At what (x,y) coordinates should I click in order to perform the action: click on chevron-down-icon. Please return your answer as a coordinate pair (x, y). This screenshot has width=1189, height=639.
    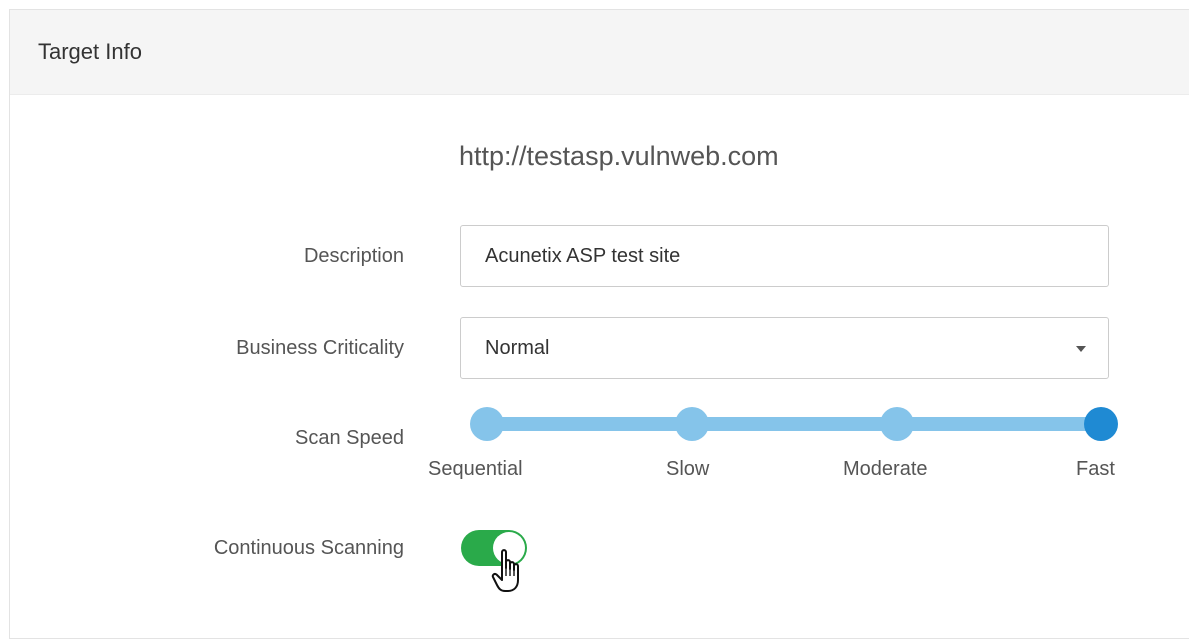
    Looking at the image, I should click on (1081, 349).